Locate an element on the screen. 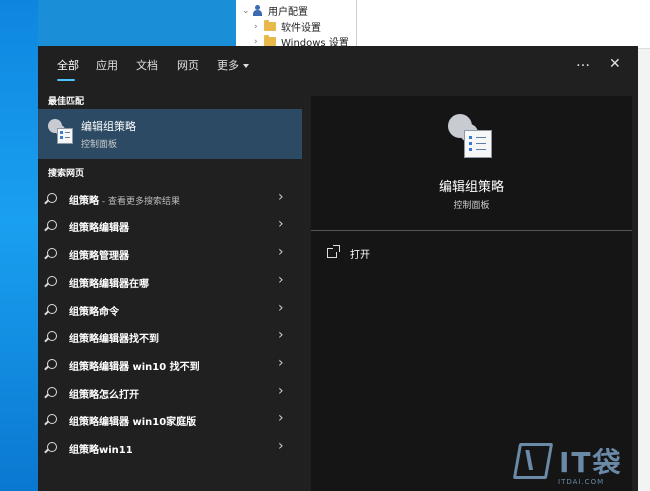  preview-subtitle: 控制面板 is located at coordinates (471, 206).